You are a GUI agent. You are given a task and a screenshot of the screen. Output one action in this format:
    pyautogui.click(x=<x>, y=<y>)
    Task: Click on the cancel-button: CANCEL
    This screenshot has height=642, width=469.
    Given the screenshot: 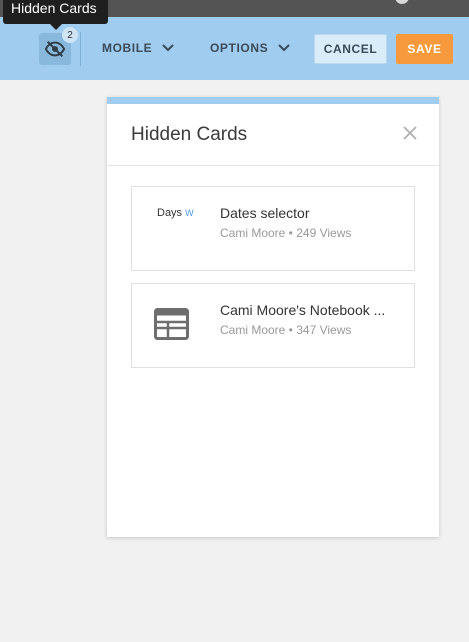 What is the action you would take?
    pyautogui.click(x=350, y=49)
    